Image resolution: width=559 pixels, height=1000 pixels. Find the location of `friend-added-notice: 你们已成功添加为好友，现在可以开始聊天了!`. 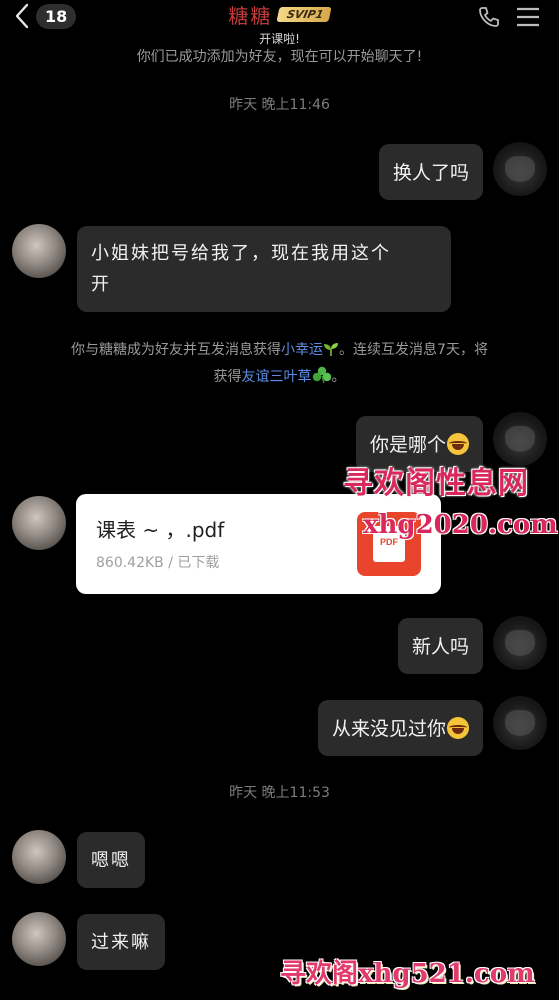

friend-added-notice: 你们已成功添加为好友，现在可以开始聊天了! is located at coordinates (279, 57).